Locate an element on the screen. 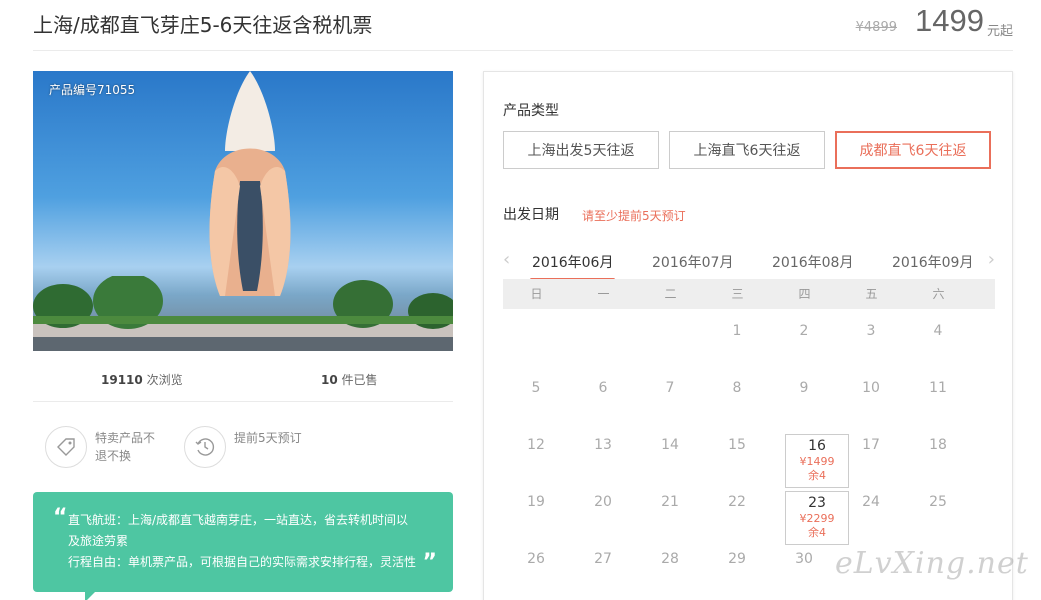  views-stat: 19110 次浏览 is located at coordinates (142, 379).